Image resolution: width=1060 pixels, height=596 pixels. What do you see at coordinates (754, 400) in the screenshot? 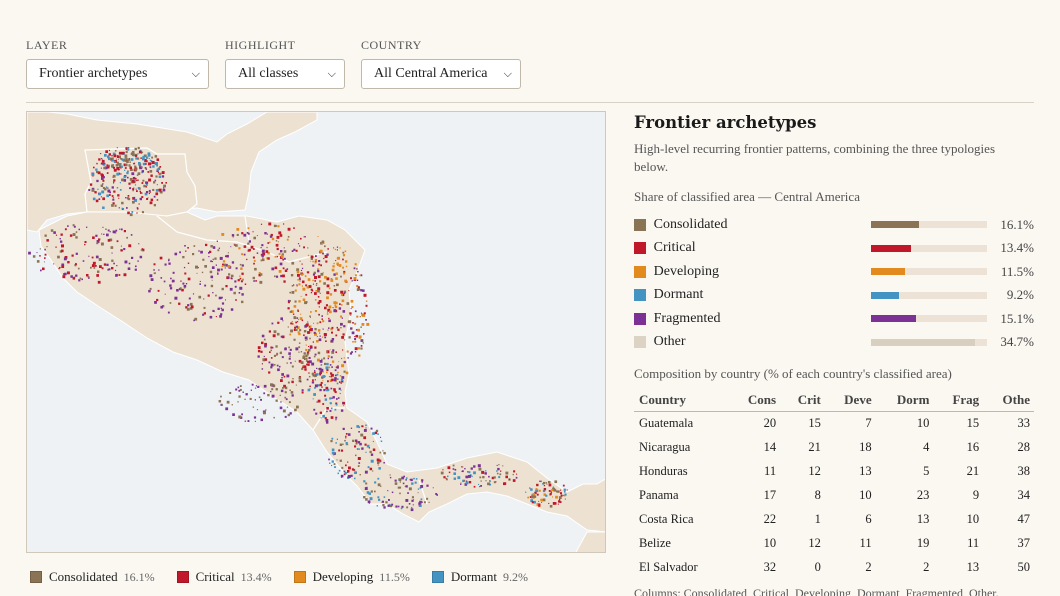
I see `column-header: Cons` at bounding box center [754, 400].